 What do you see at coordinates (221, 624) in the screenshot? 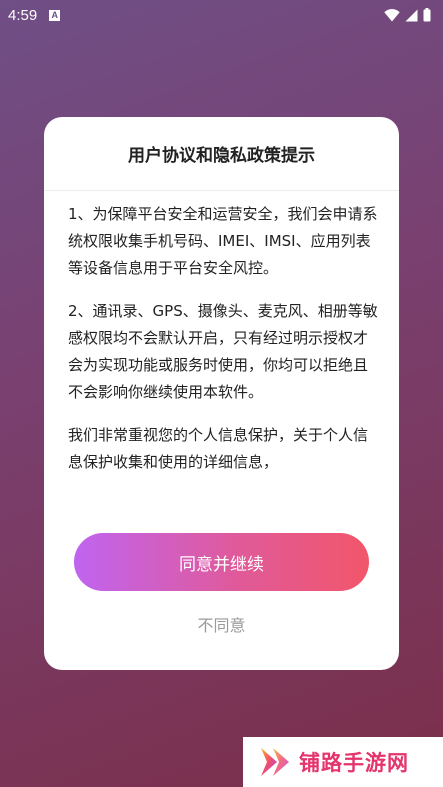
I see `disagree-button: 不同意` at bounding box center [221, 624].